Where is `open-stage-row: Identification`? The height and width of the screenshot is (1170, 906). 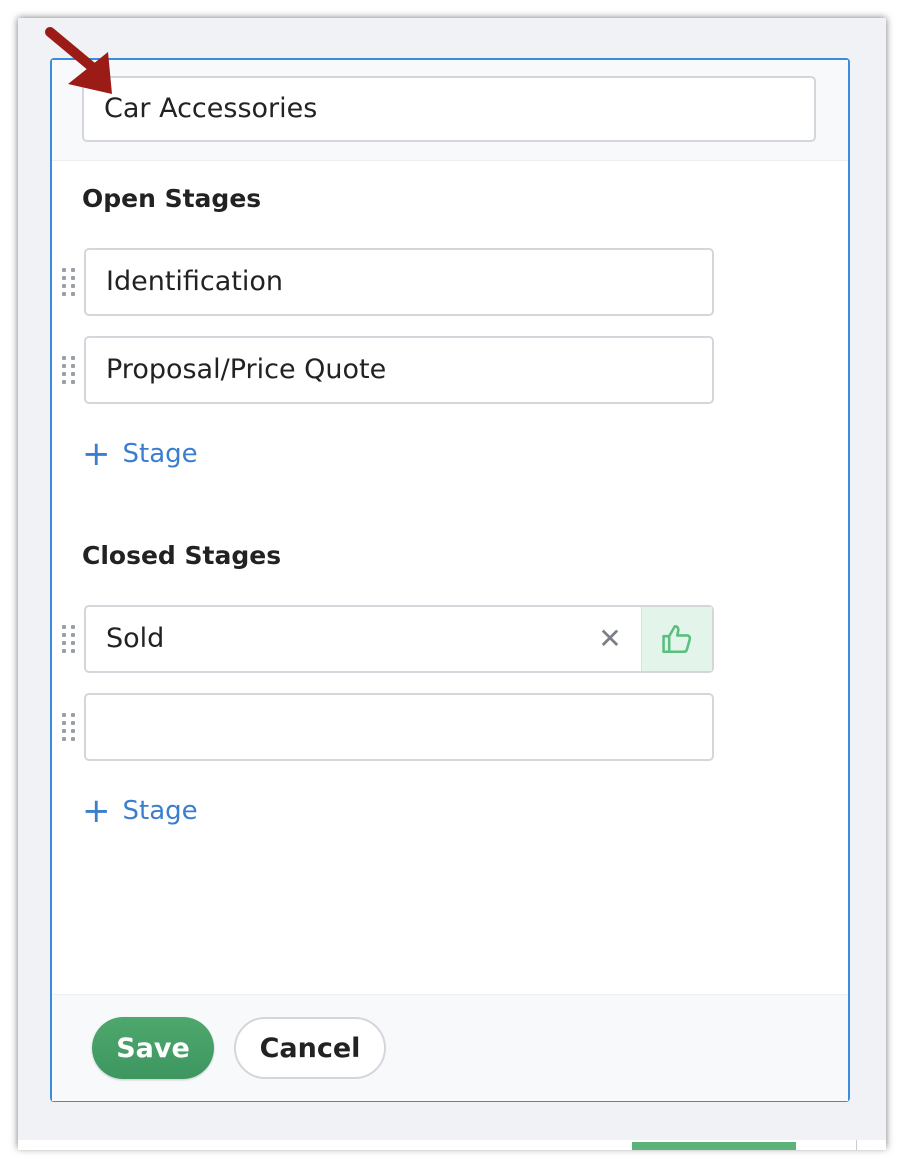 open-stage-row: Identification is located at coordinates (389, 282).